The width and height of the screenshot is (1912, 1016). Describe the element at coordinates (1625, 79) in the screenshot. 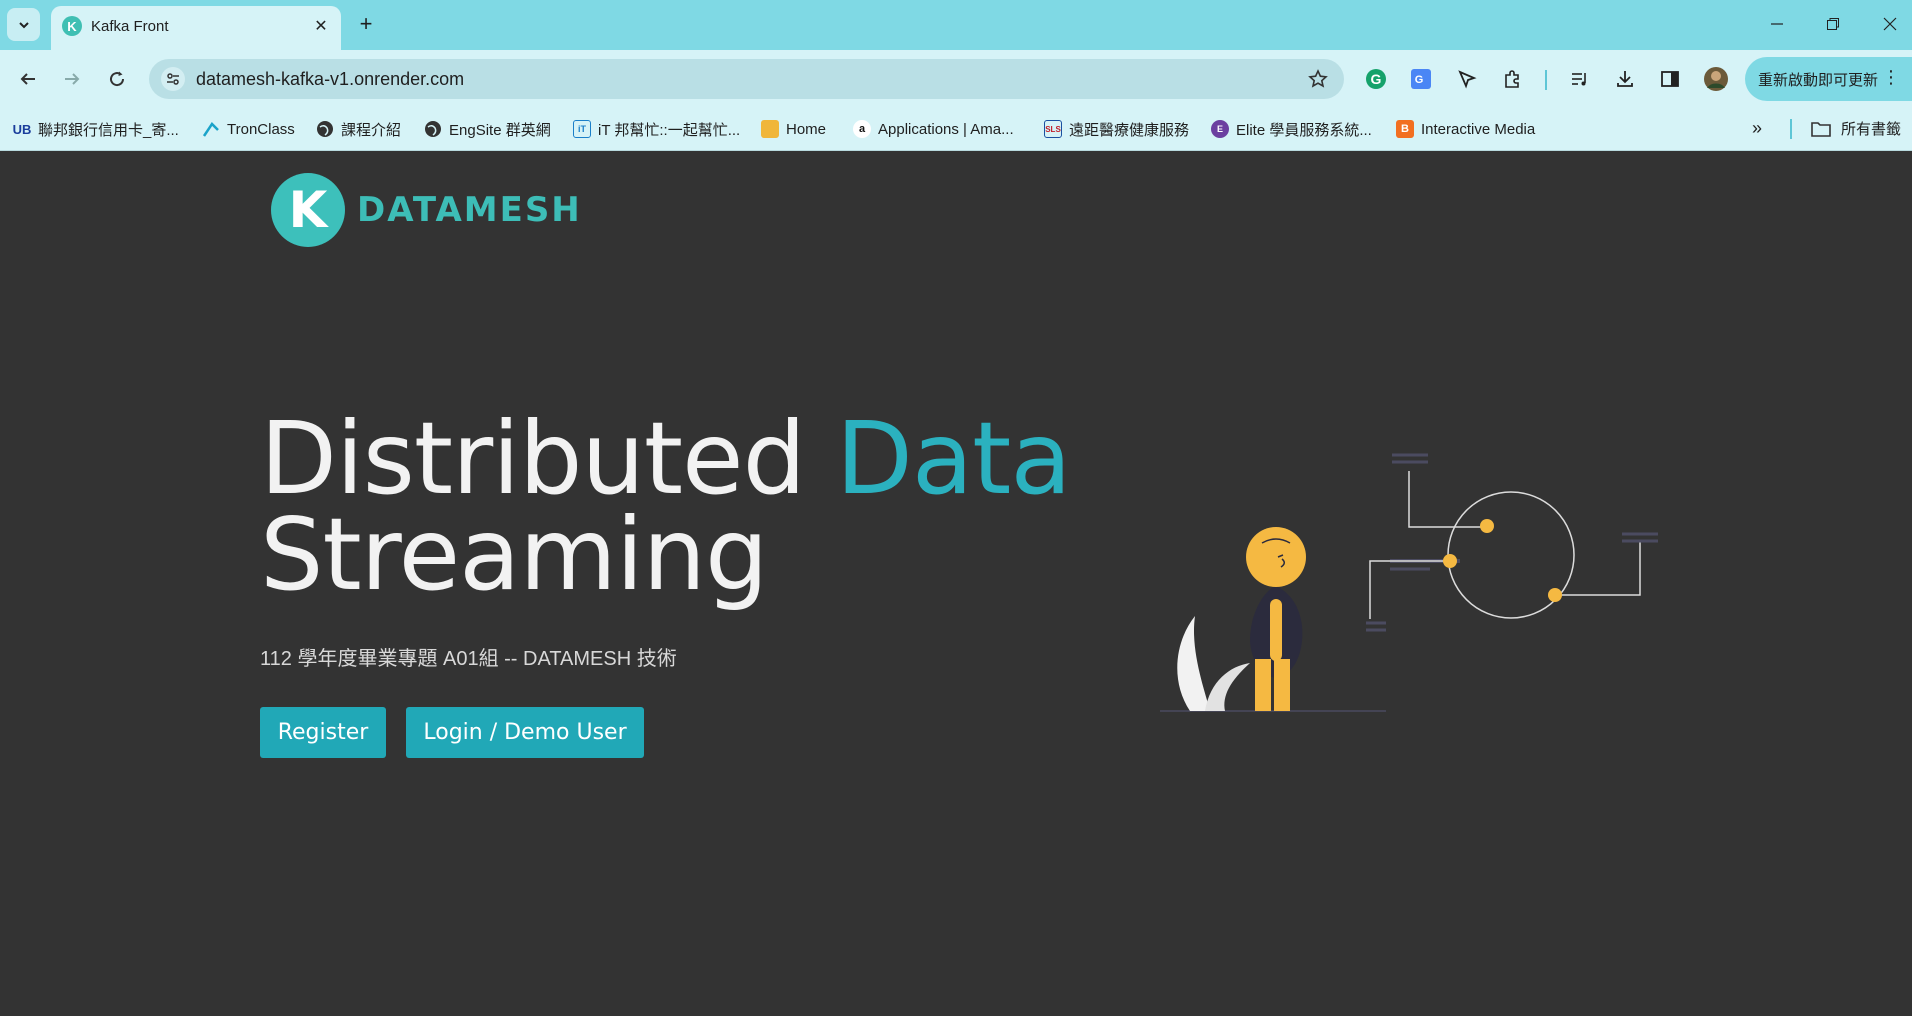

I see `download-icon` at that location.